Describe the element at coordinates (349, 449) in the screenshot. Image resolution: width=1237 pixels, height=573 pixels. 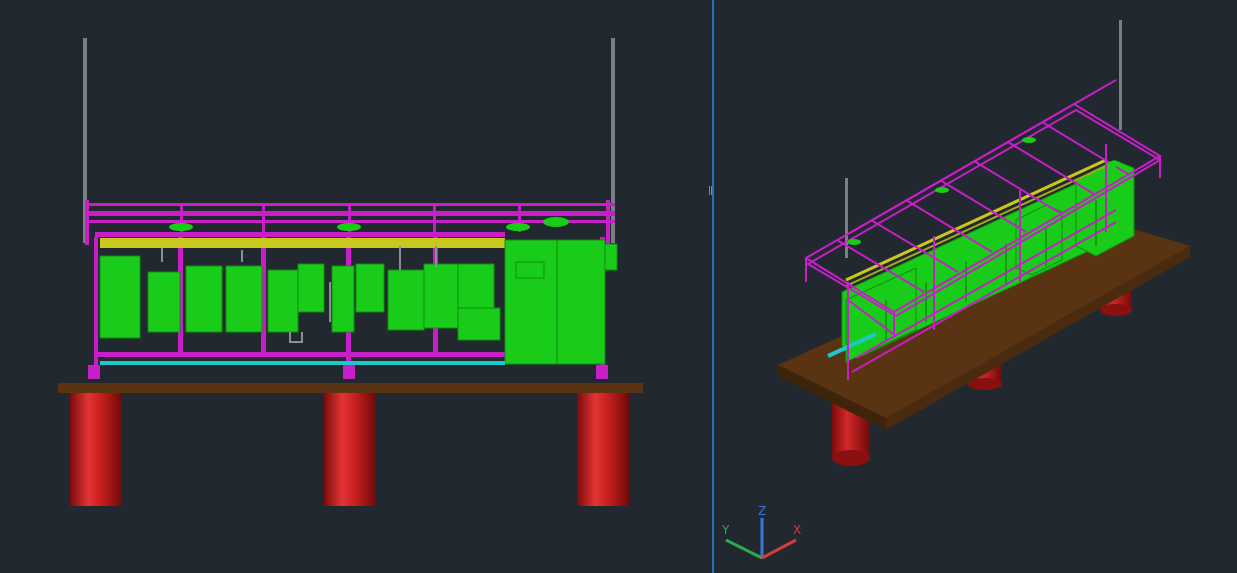
I see `foundation-piles` at that location.